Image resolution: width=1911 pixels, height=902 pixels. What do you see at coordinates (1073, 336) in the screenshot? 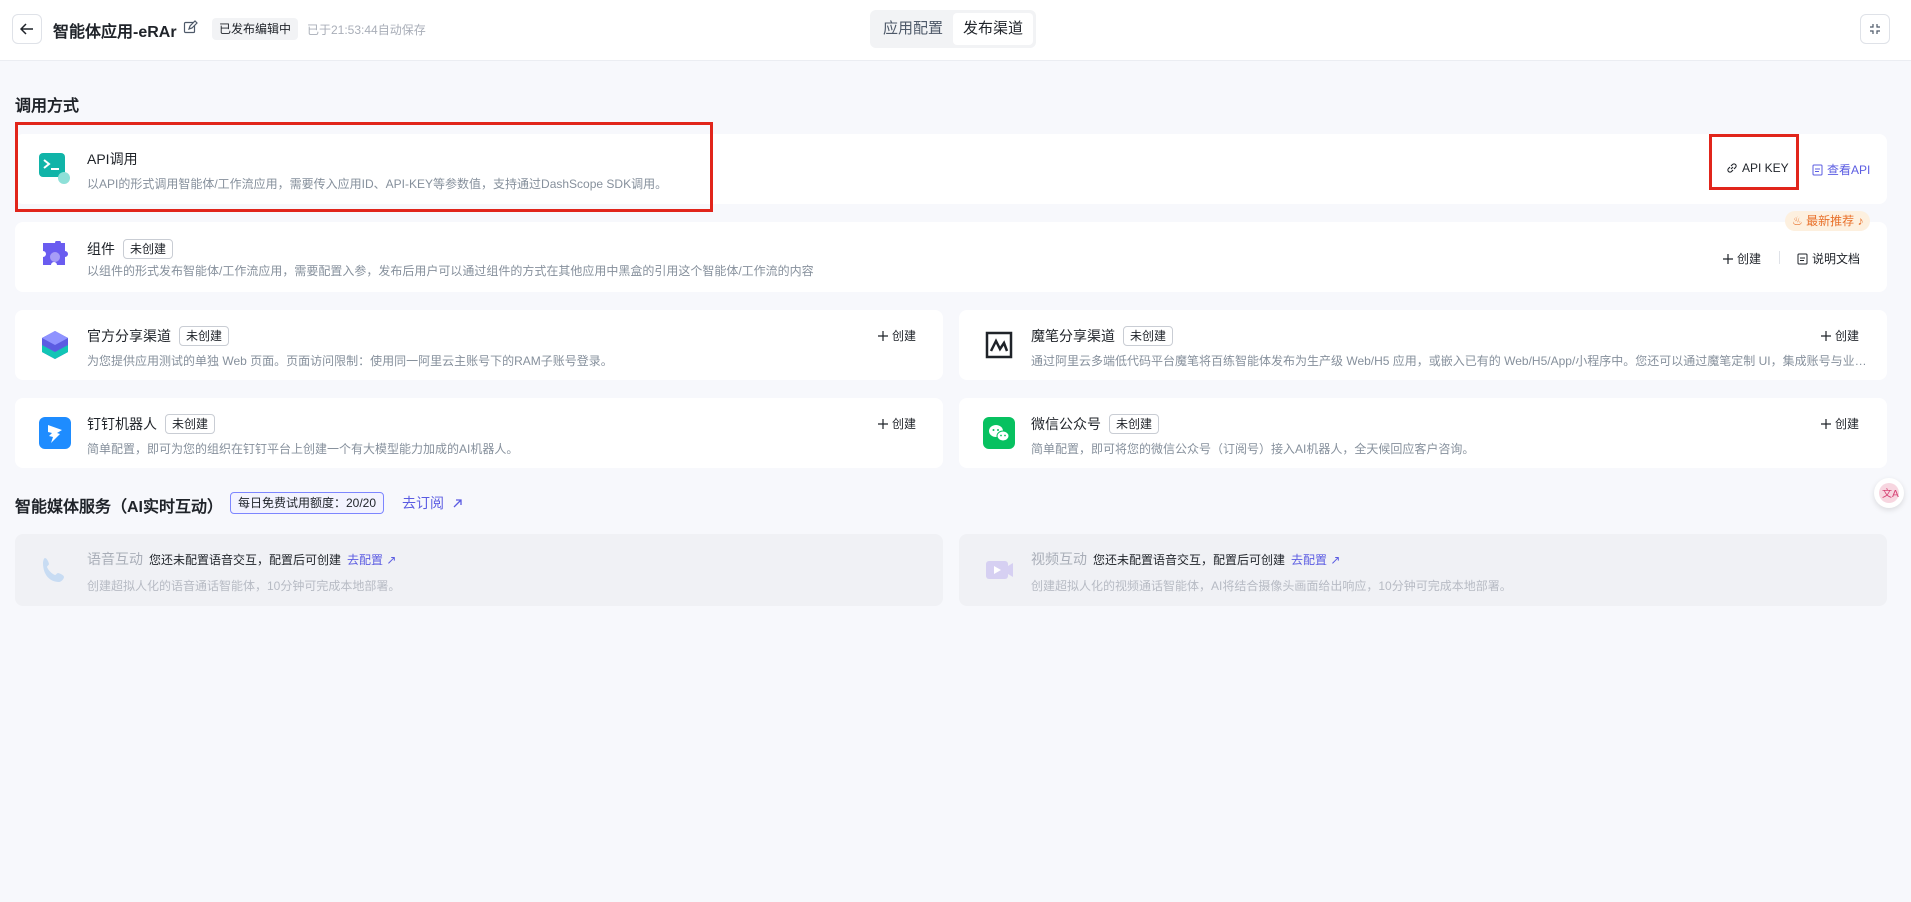
I see `channel-title-text: 魔笔分享渠道` at bounding box center [1073, 336].